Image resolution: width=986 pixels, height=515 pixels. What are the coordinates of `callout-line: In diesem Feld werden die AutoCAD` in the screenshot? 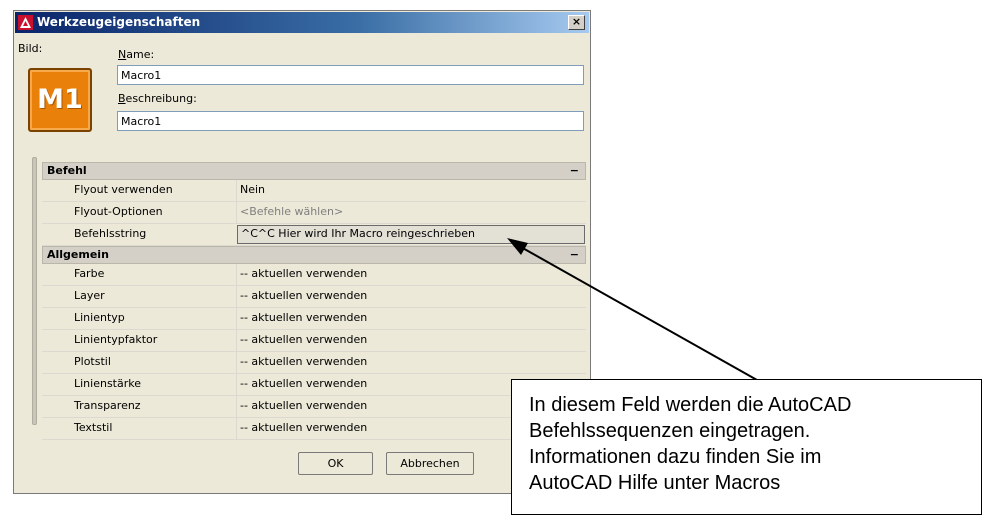 It's located at (690, 405).